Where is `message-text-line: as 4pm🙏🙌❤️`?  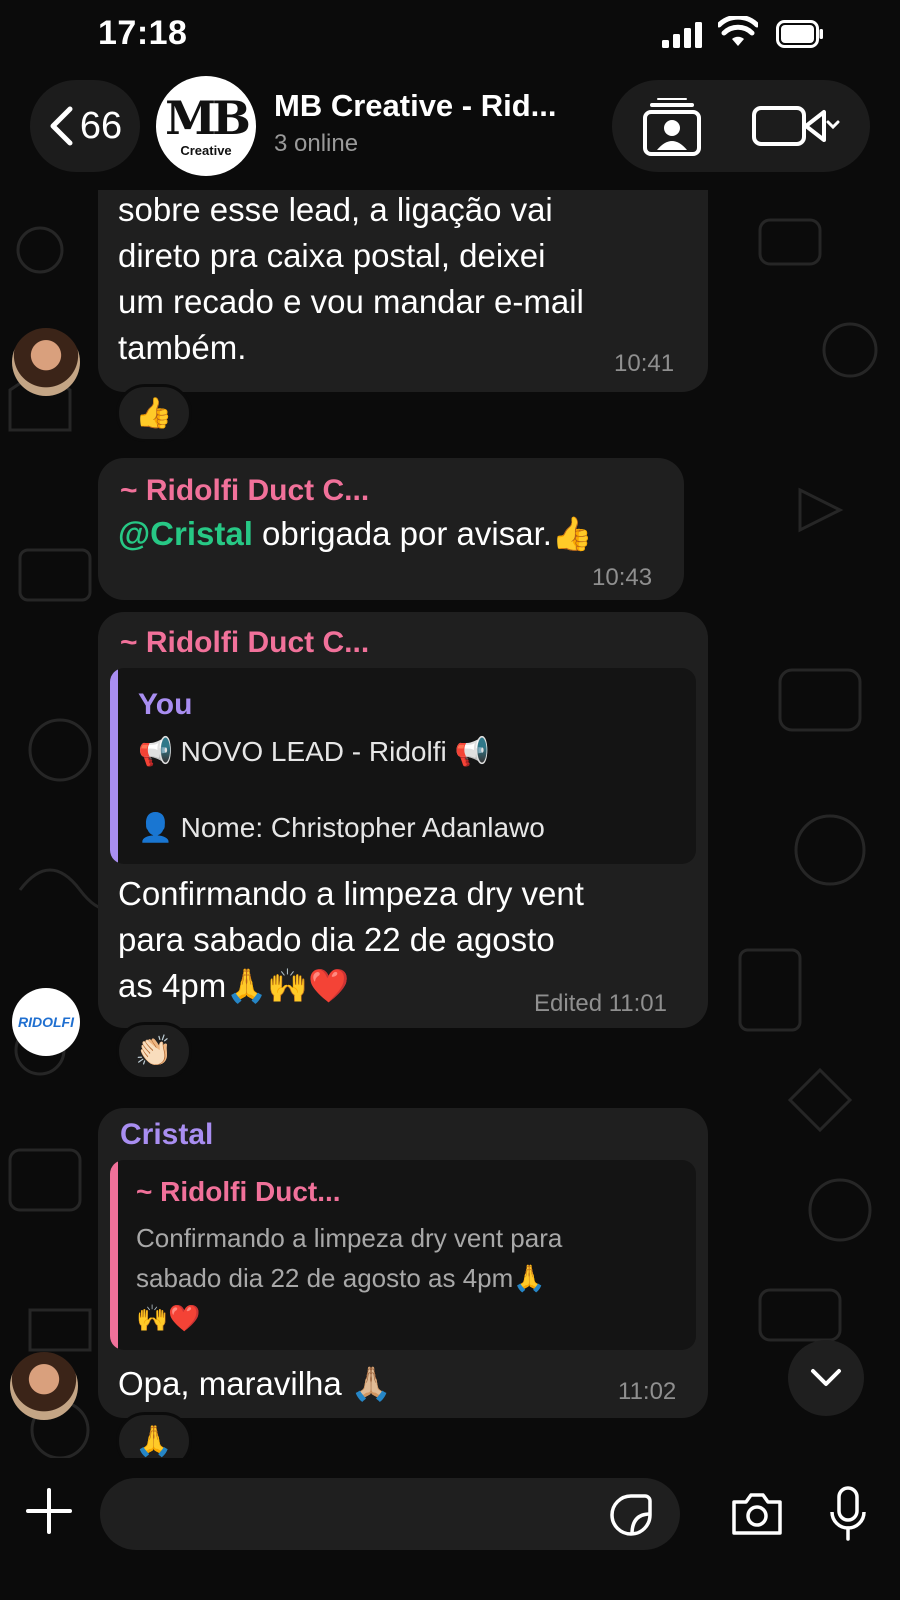
message-text-line: as 4pm🙏🙌❤️ is located at coordinates (234, 985).